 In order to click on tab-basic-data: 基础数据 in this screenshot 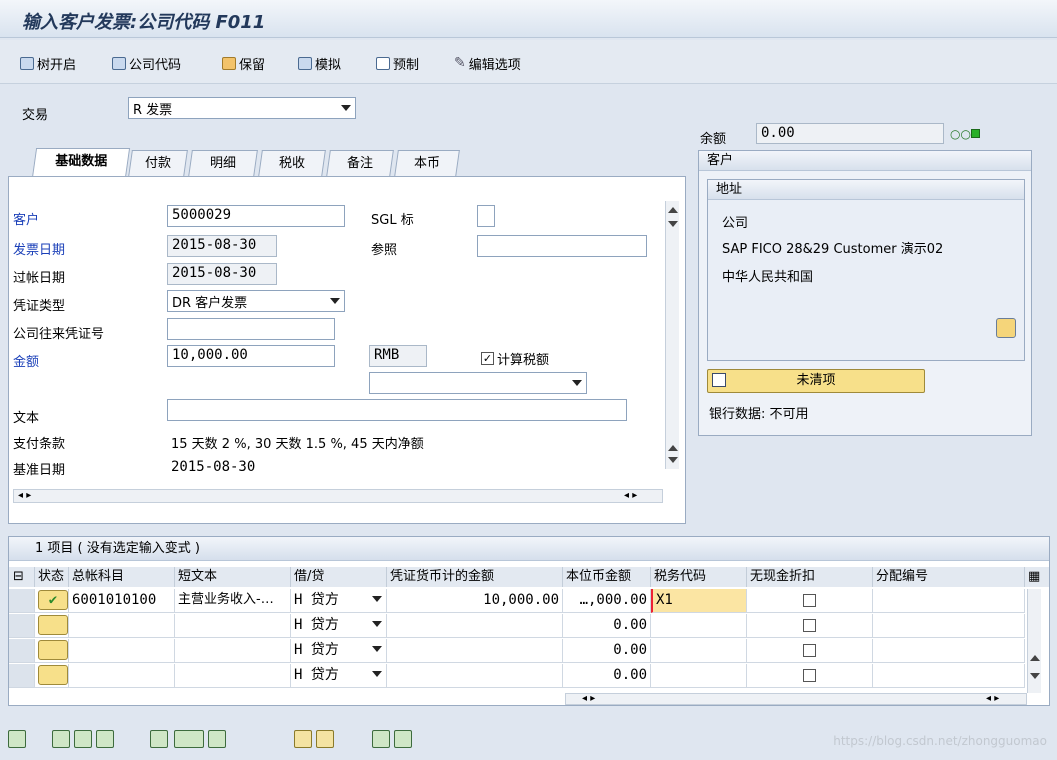, I will do `click(81, 163)`.